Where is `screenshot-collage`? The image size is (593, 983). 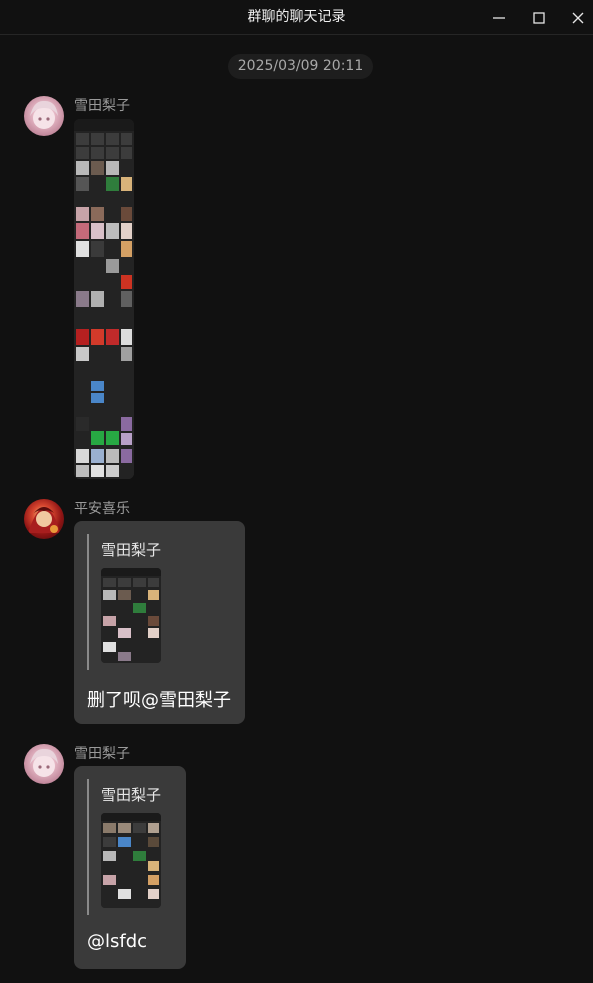 screenshot-collage is located at coordinates (104, 299).